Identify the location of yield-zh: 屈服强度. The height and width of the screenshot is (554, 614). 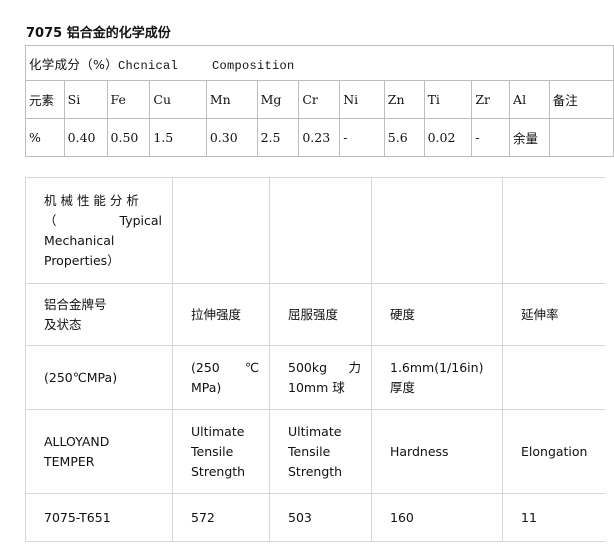
(320, 314).